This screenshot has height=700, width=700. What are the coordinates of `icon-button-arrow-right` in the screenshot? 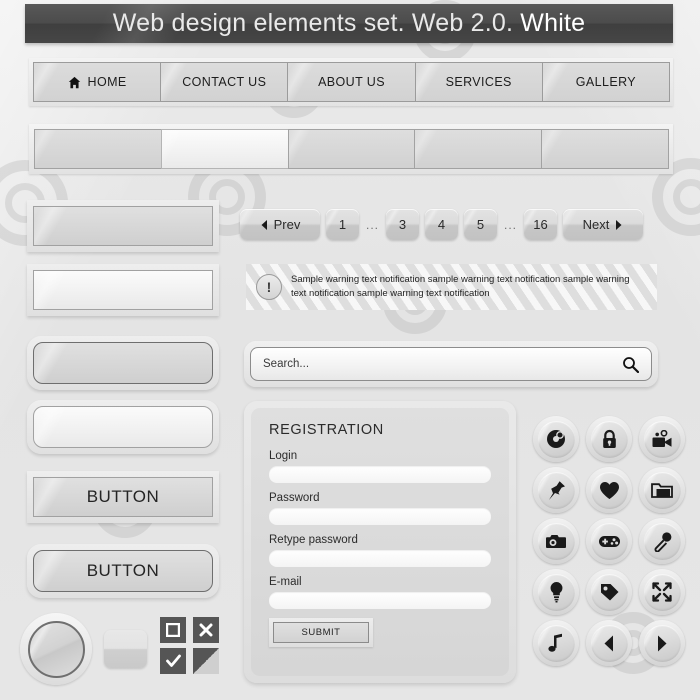 It's located at (662, 643).